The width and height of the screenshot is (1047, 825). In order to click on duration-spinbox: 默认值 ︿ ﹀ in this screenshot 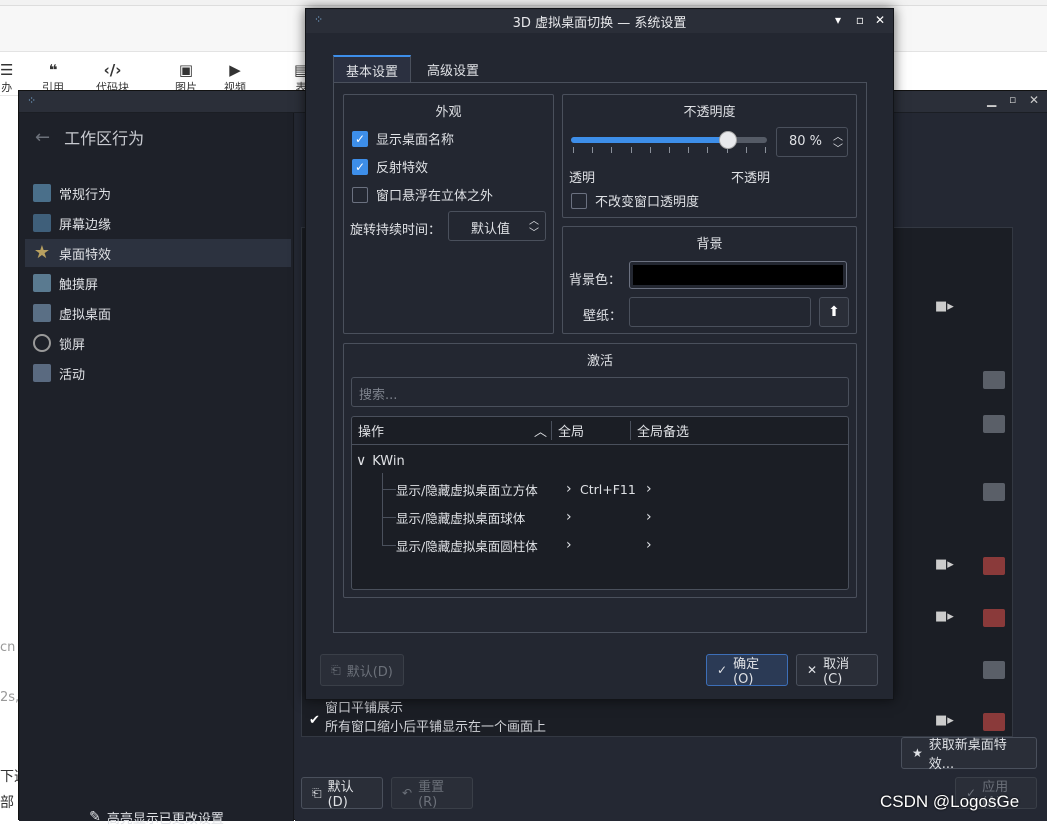, I will do `click(497, 226)`.